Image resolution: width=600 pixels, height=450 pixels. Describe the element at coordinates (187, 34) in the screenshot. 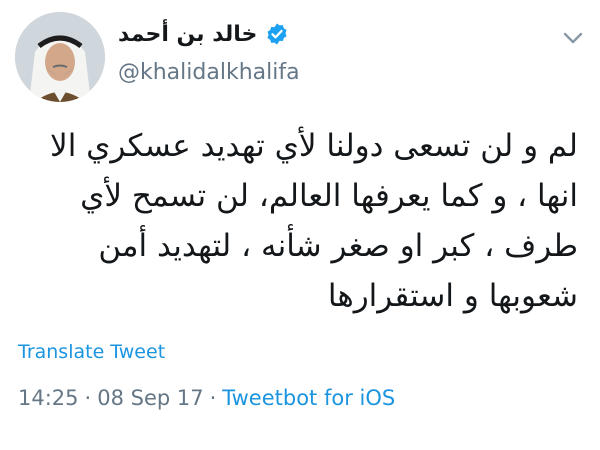

I see `author-display-name: خالد بن أحمد` at that location.